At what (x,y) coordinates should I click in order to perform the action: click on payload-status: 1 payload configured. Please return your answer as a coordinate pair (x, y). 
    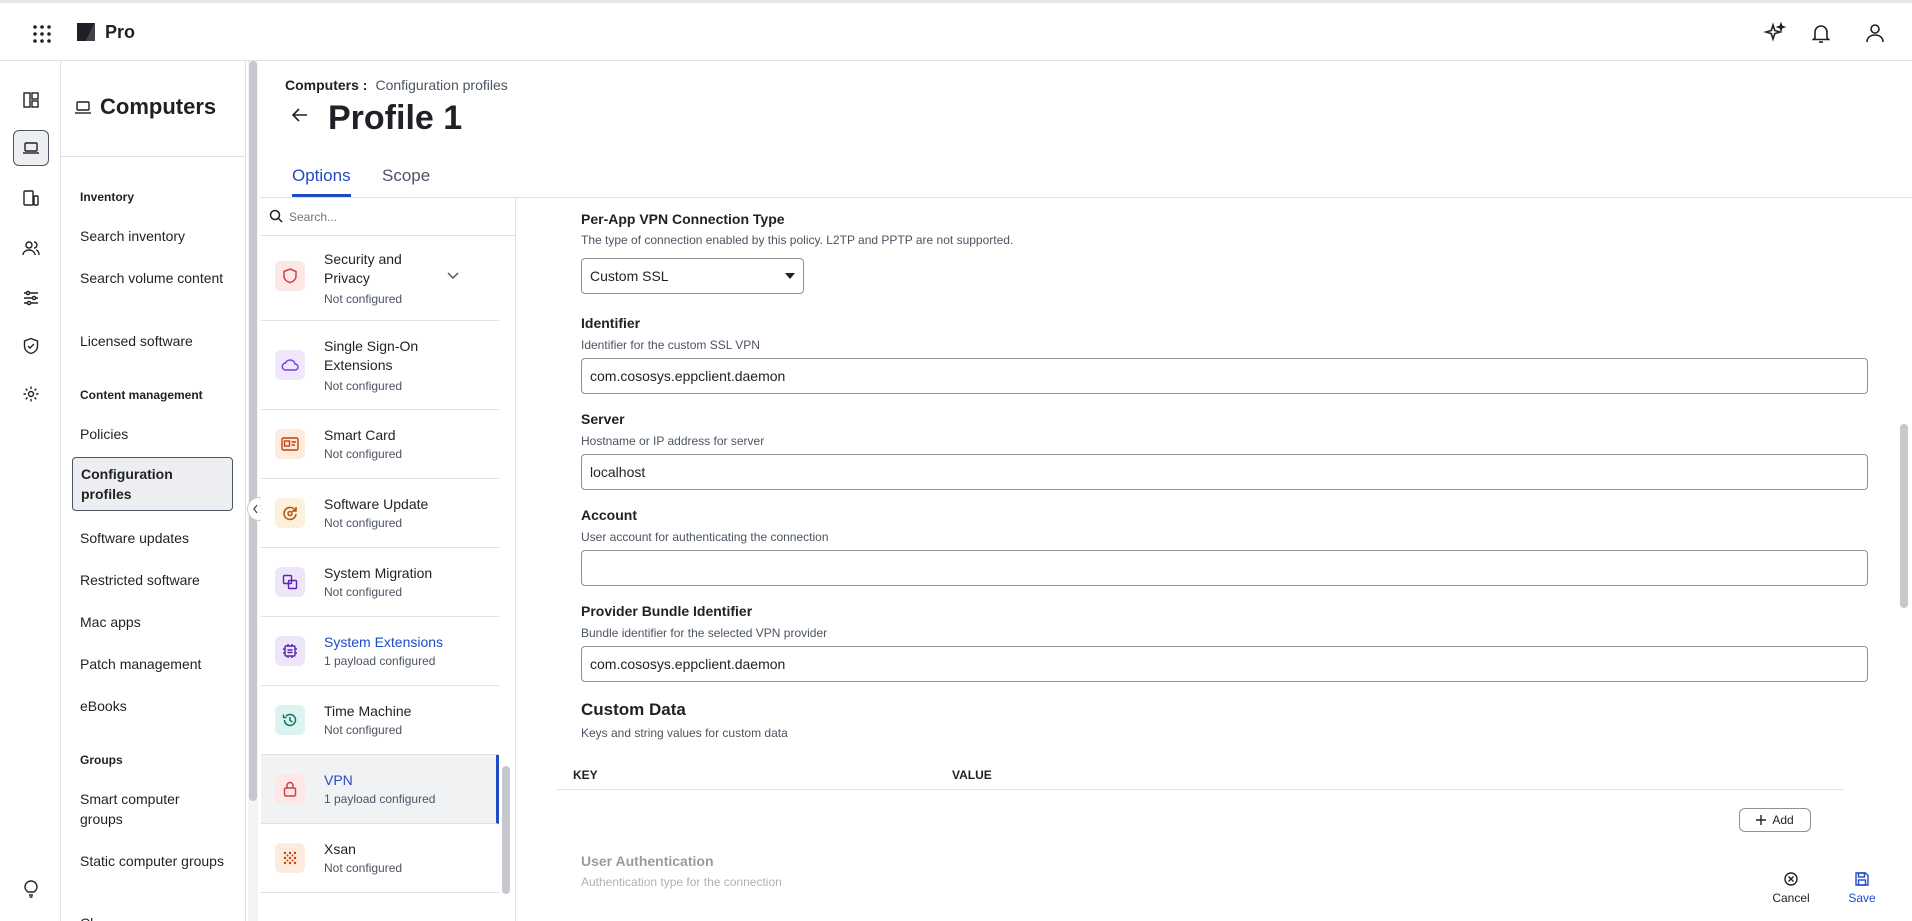
    Looking at the image, I should click on (380, 661).